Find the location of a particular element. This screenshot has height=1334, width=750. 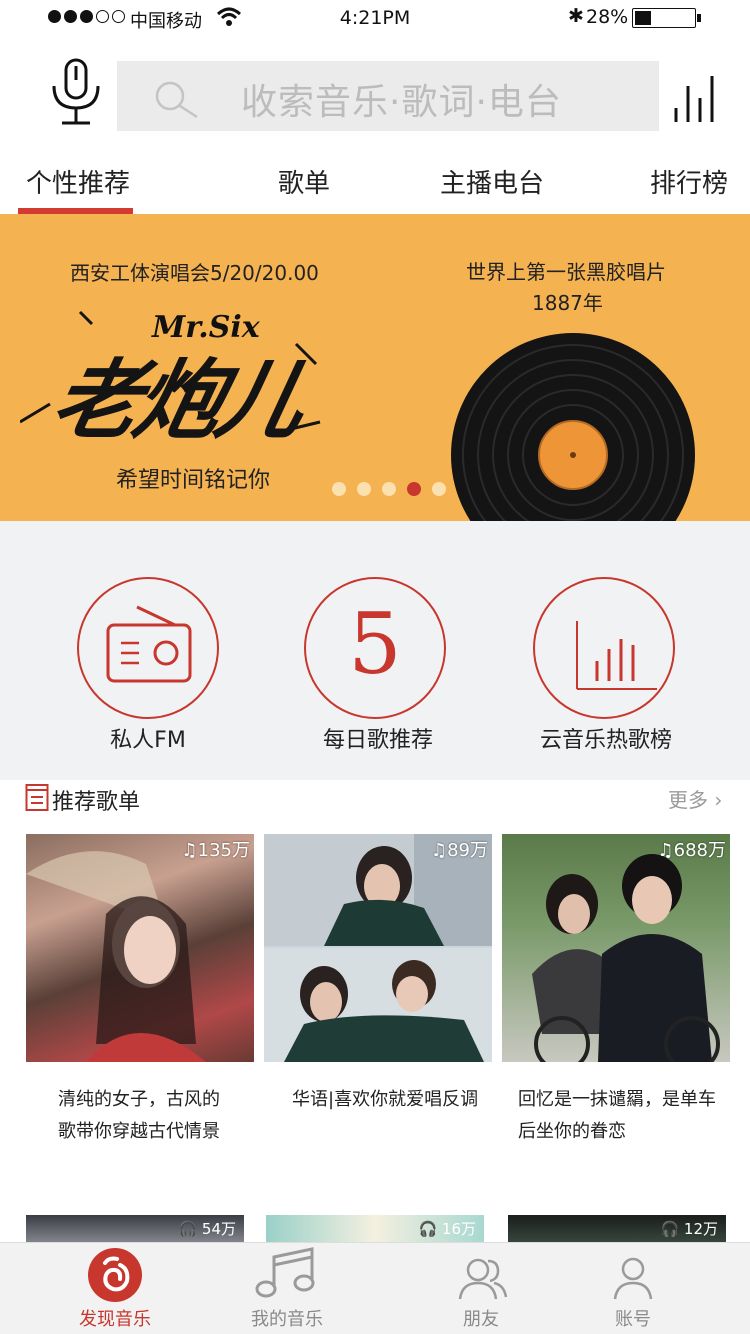

daily-recommend-label: 每日歌推荐 is located at coordinates (377, 740).